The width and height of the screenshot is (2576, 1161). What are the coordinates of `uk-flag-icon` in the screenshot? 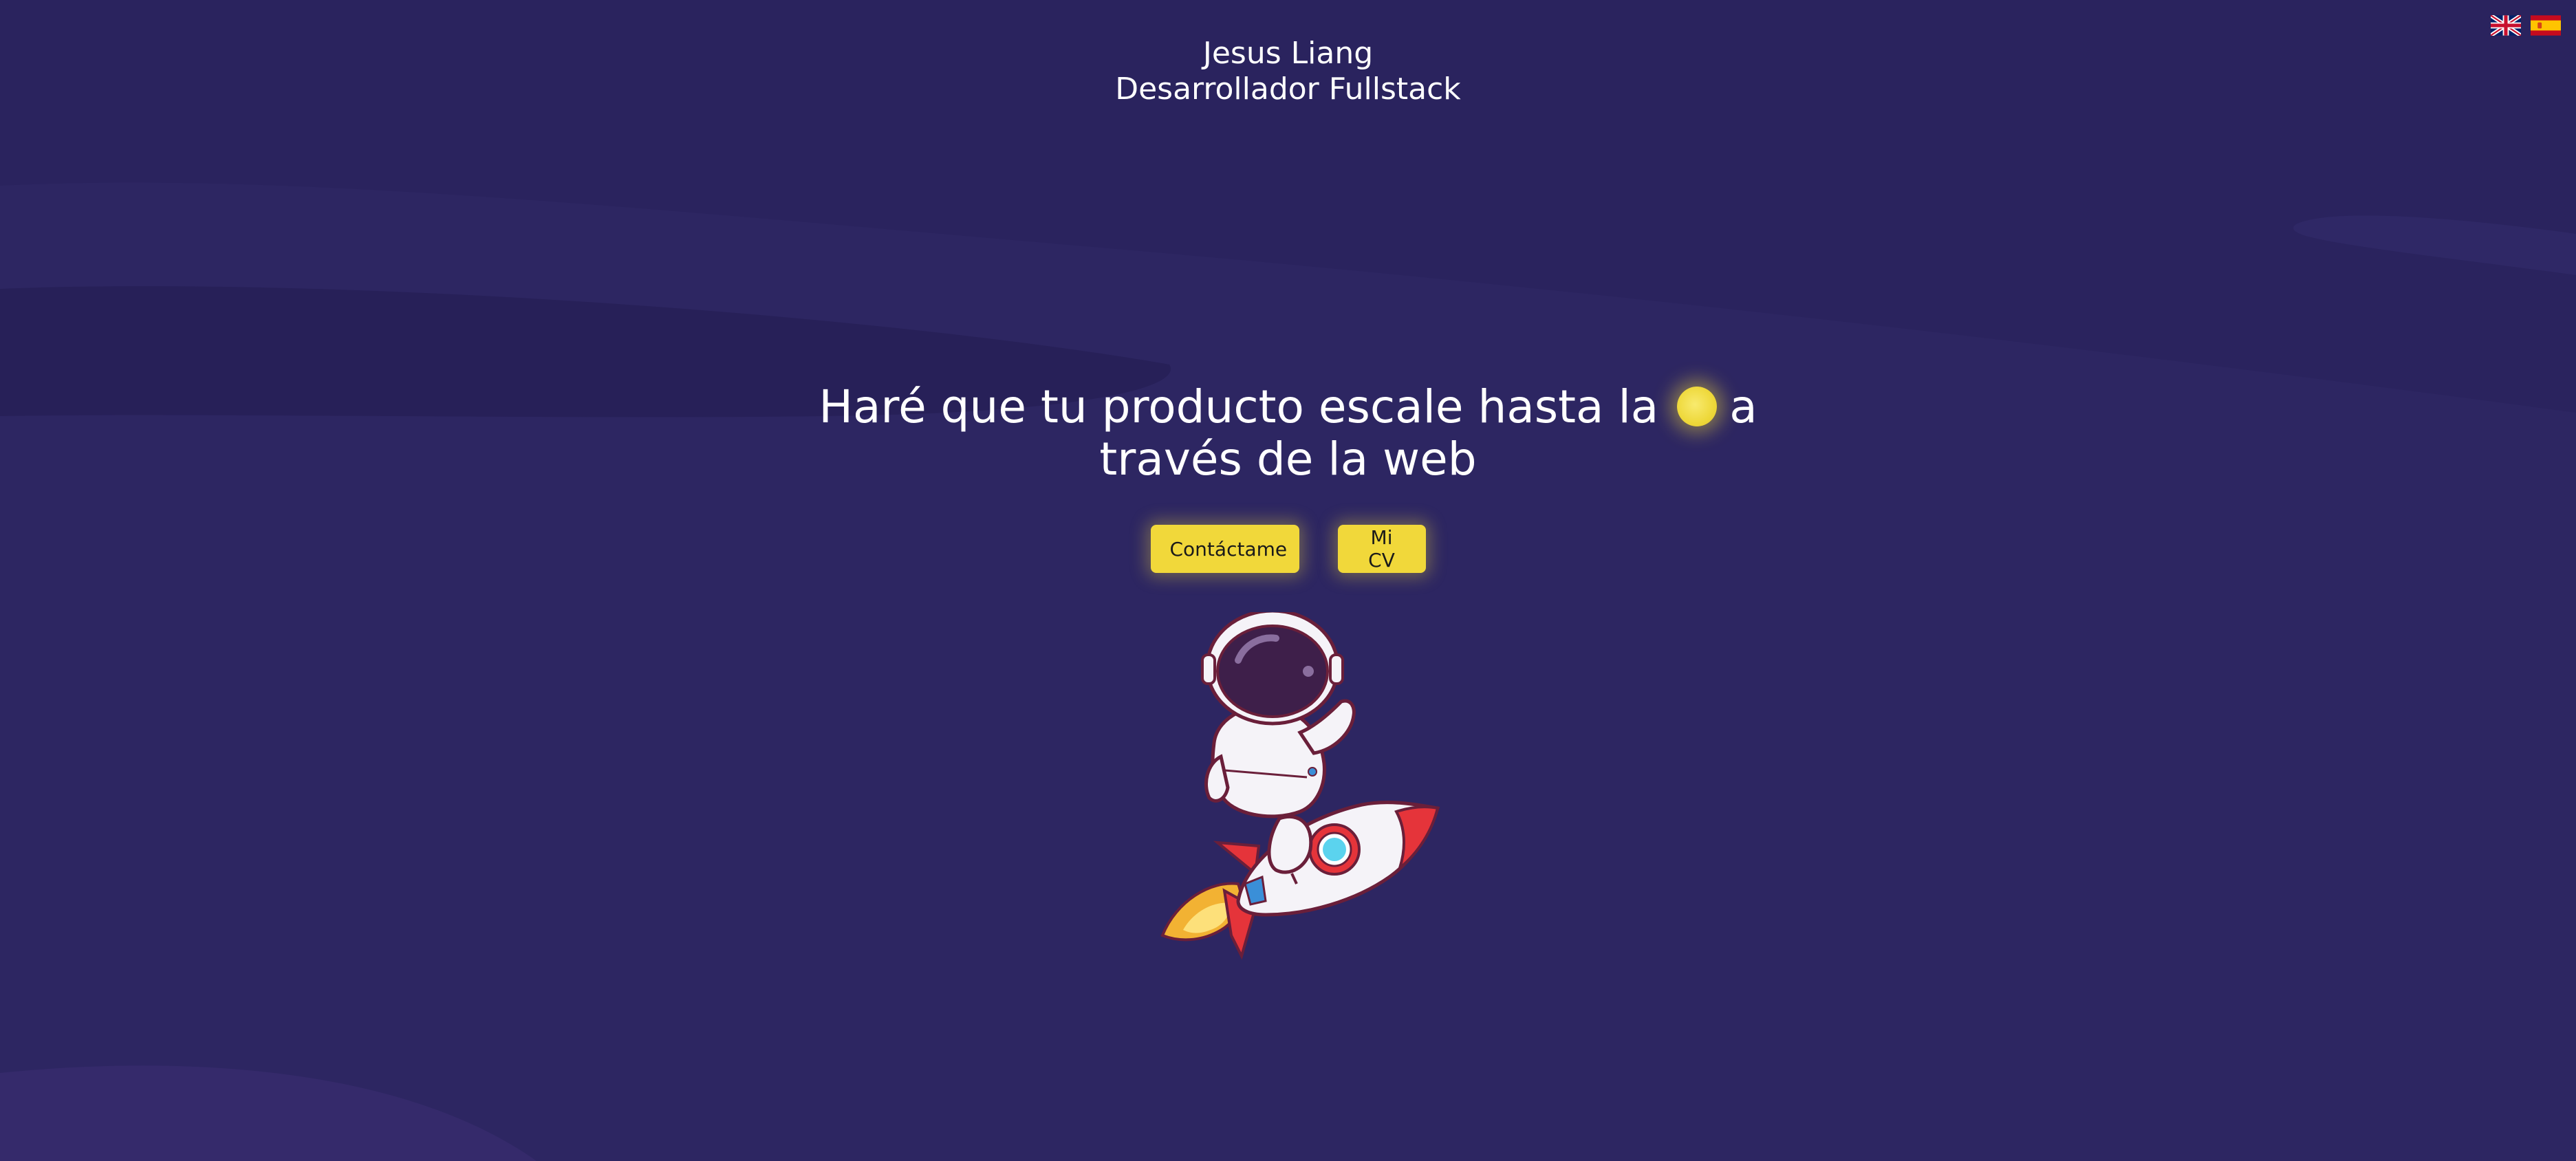 It's located at (2506, 25).